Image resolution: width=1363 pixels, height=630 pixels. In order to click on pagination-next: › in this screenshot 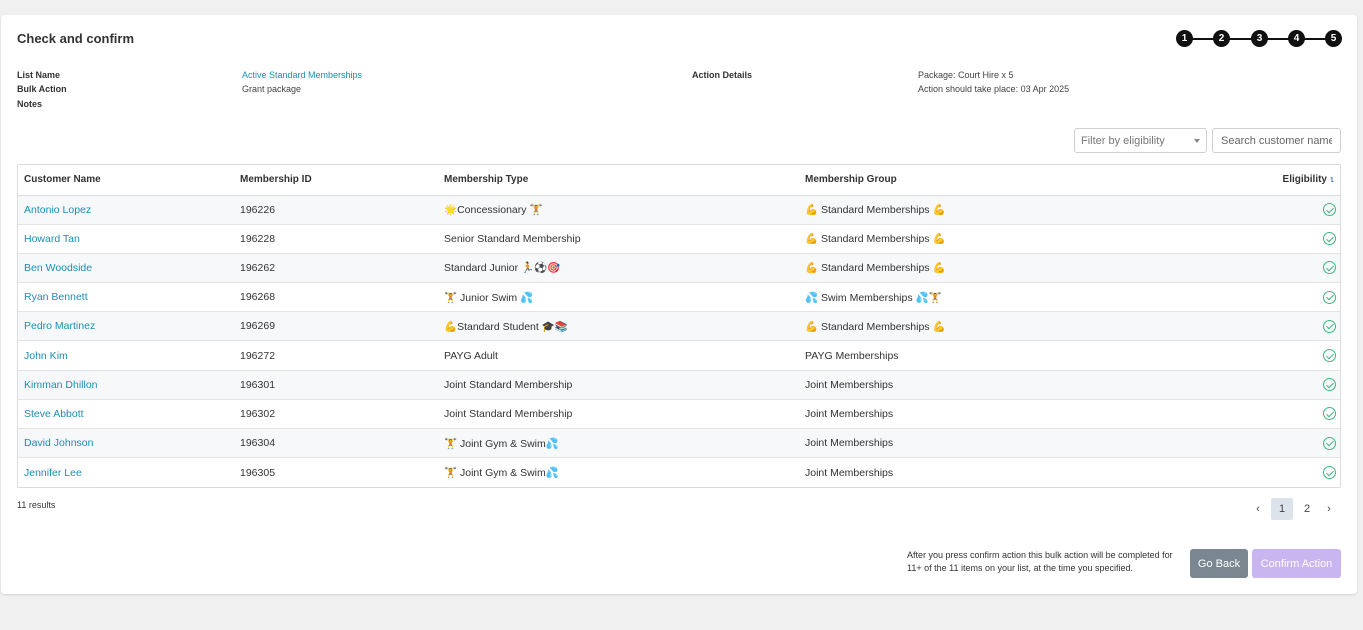, I will do `click(1329, 509)`.